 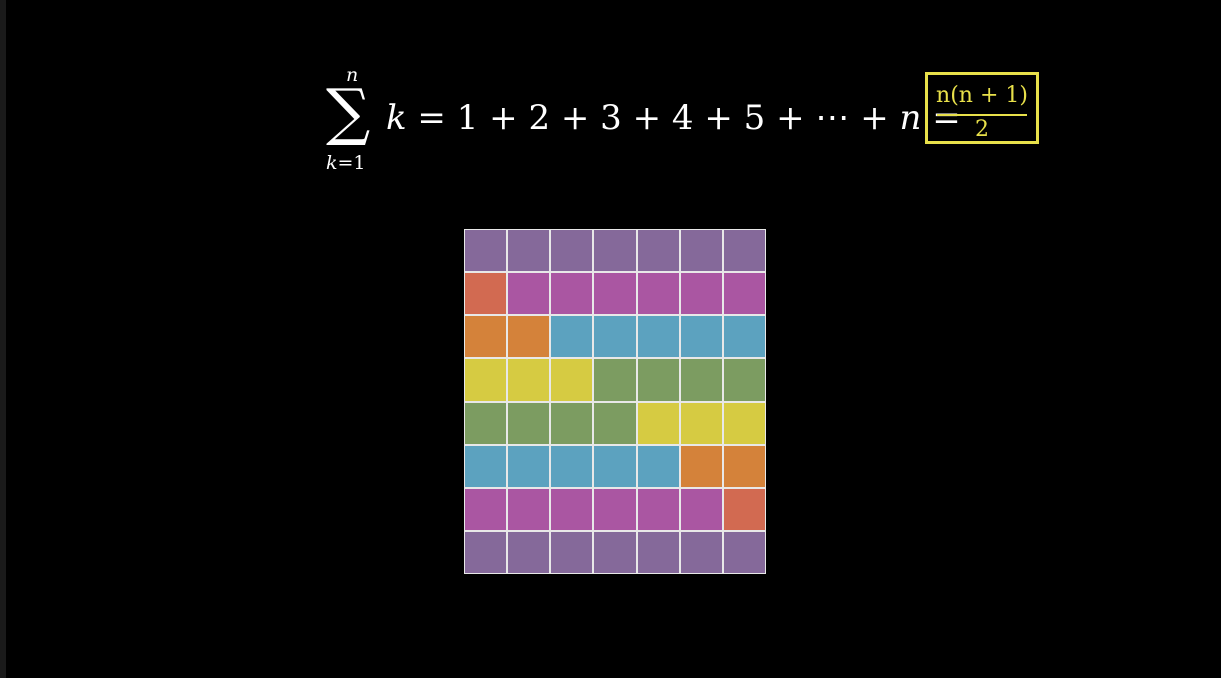 What do you see at coordinates (396, 118) in the screenshot?
I see `summand-variable: k` at bounding box center [396, 118].